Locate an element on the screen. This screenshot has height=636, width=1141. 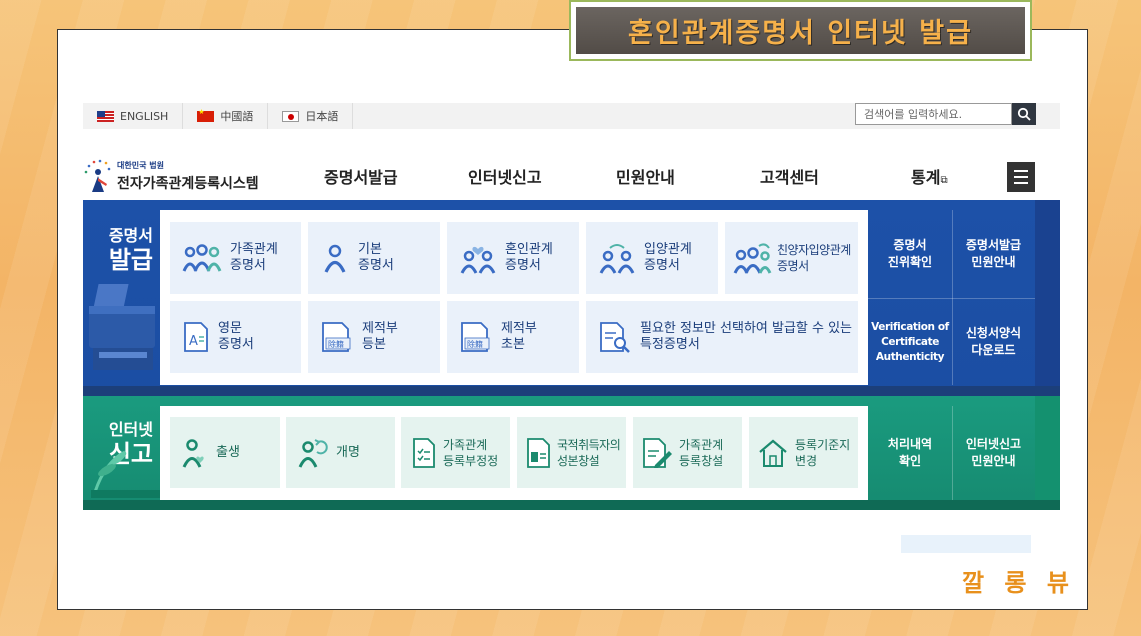
printer-illustration is located at coordinates (122, 327).